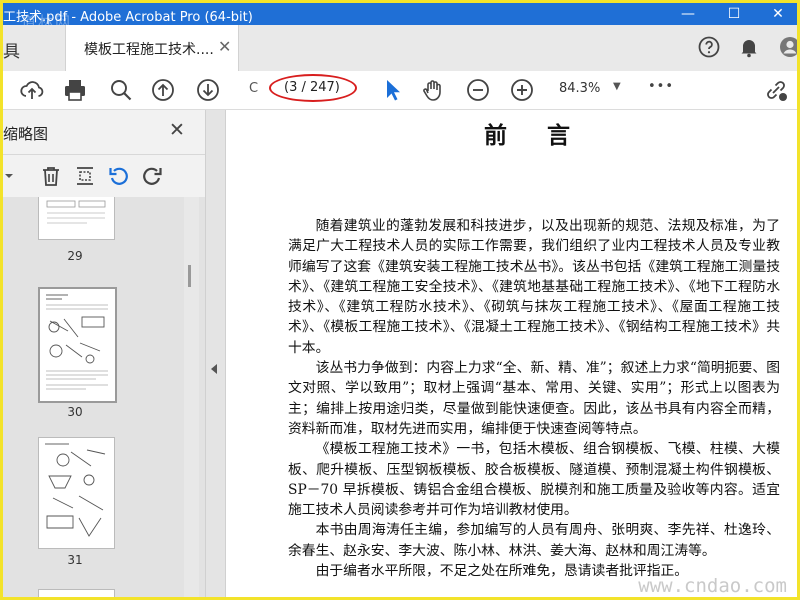 This screenshot has width=800, height=600. I want to click on close-window-button: ✕, so click(776, 14).